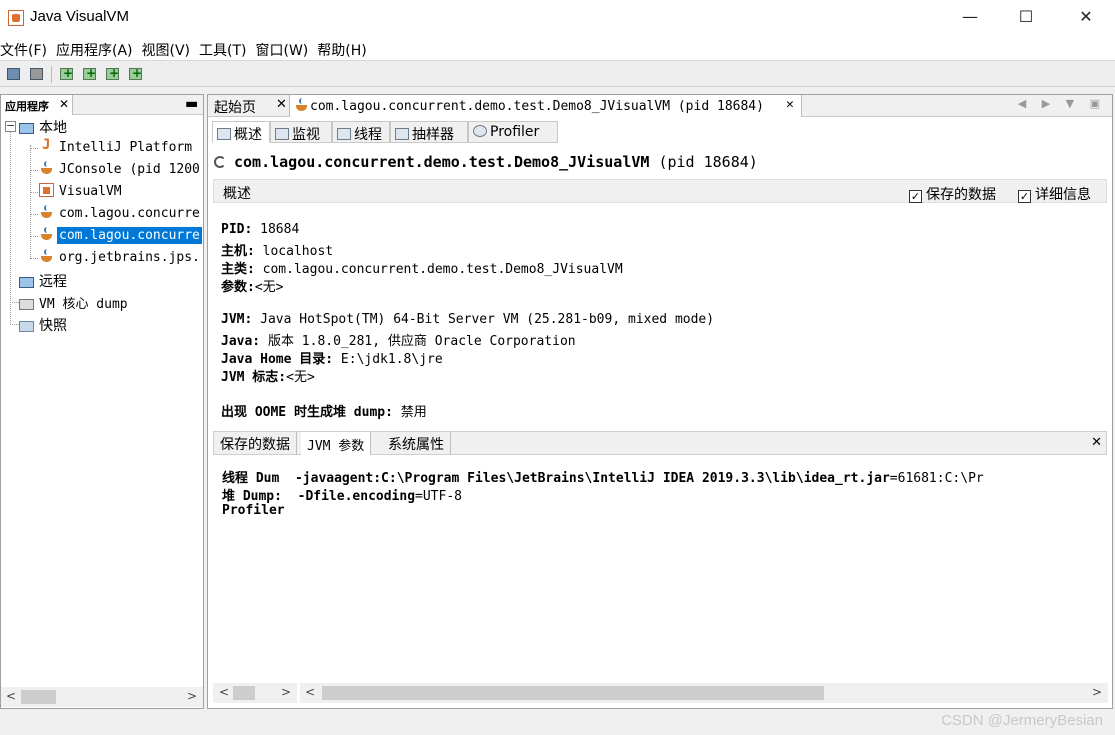 The image size is (1115, 735). Describe the element at coordinates (46, 190) in the screenshot. I see `visualvm-icon` at that location.